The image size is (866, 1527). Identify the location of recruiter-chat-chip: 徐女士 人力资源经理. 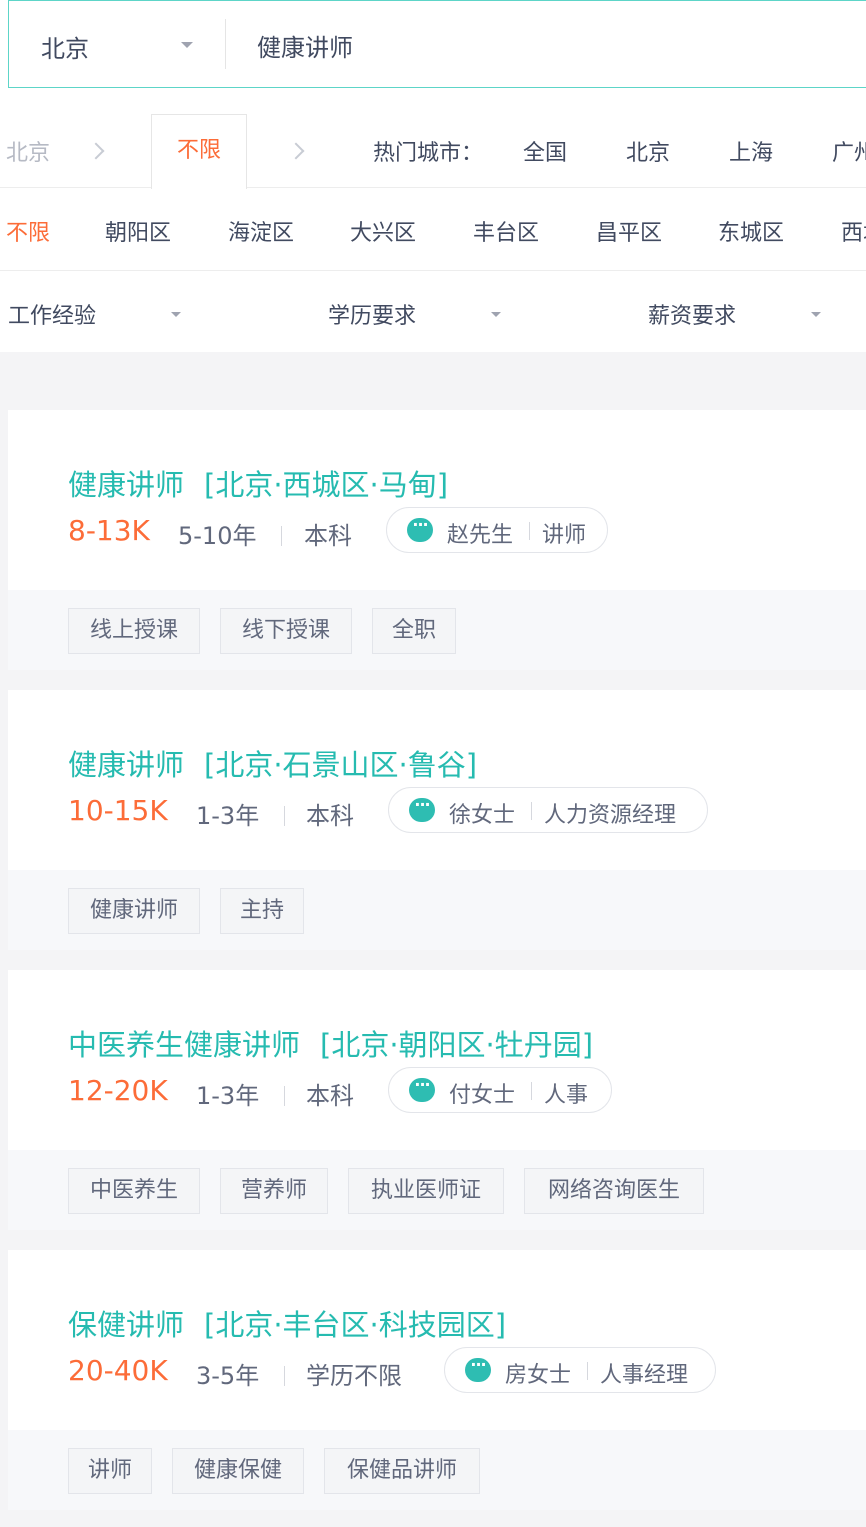
(548, 810).